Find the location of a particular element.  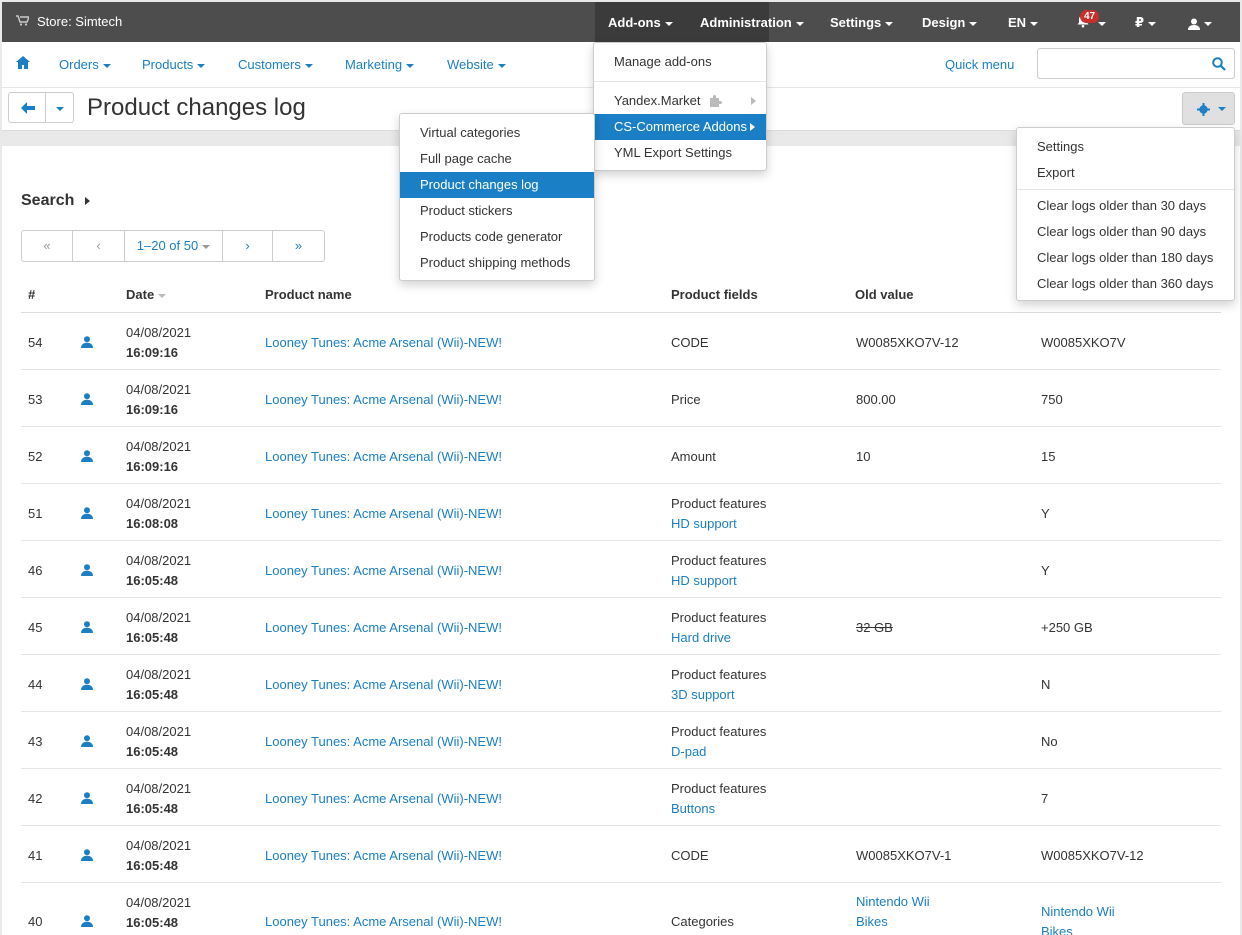

history-dropdown-button is located at coordinates (60, 107).